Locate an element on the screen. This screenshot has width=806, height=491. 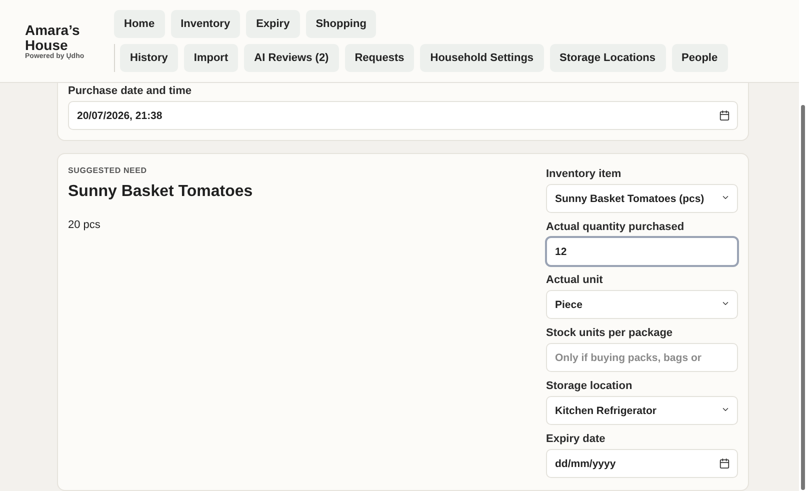
nav-button: Household Settings is located at coordinates (482, 58).